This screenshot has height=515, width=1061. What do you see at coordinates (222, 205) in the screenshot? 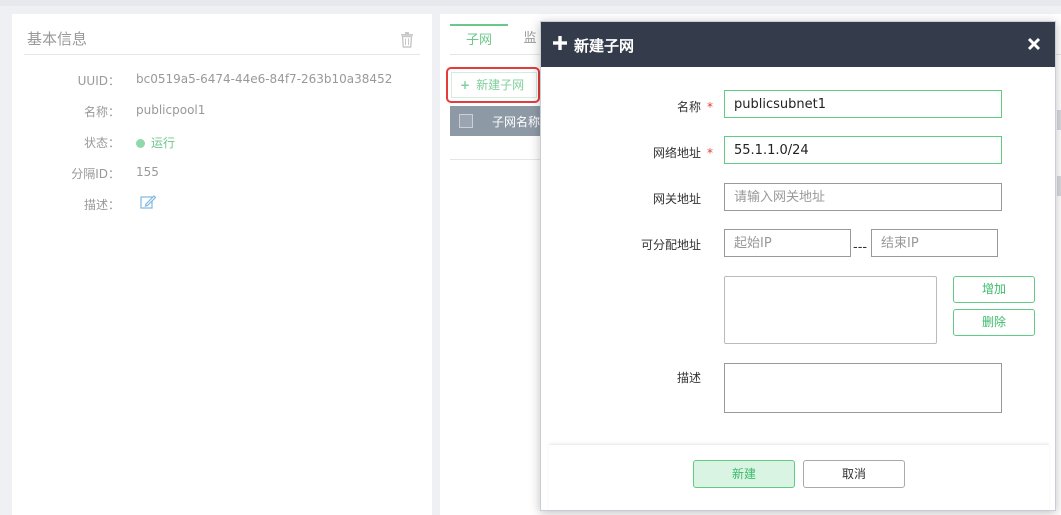
I see `info-row-description: 描述：` at bounding box center [222, 205].